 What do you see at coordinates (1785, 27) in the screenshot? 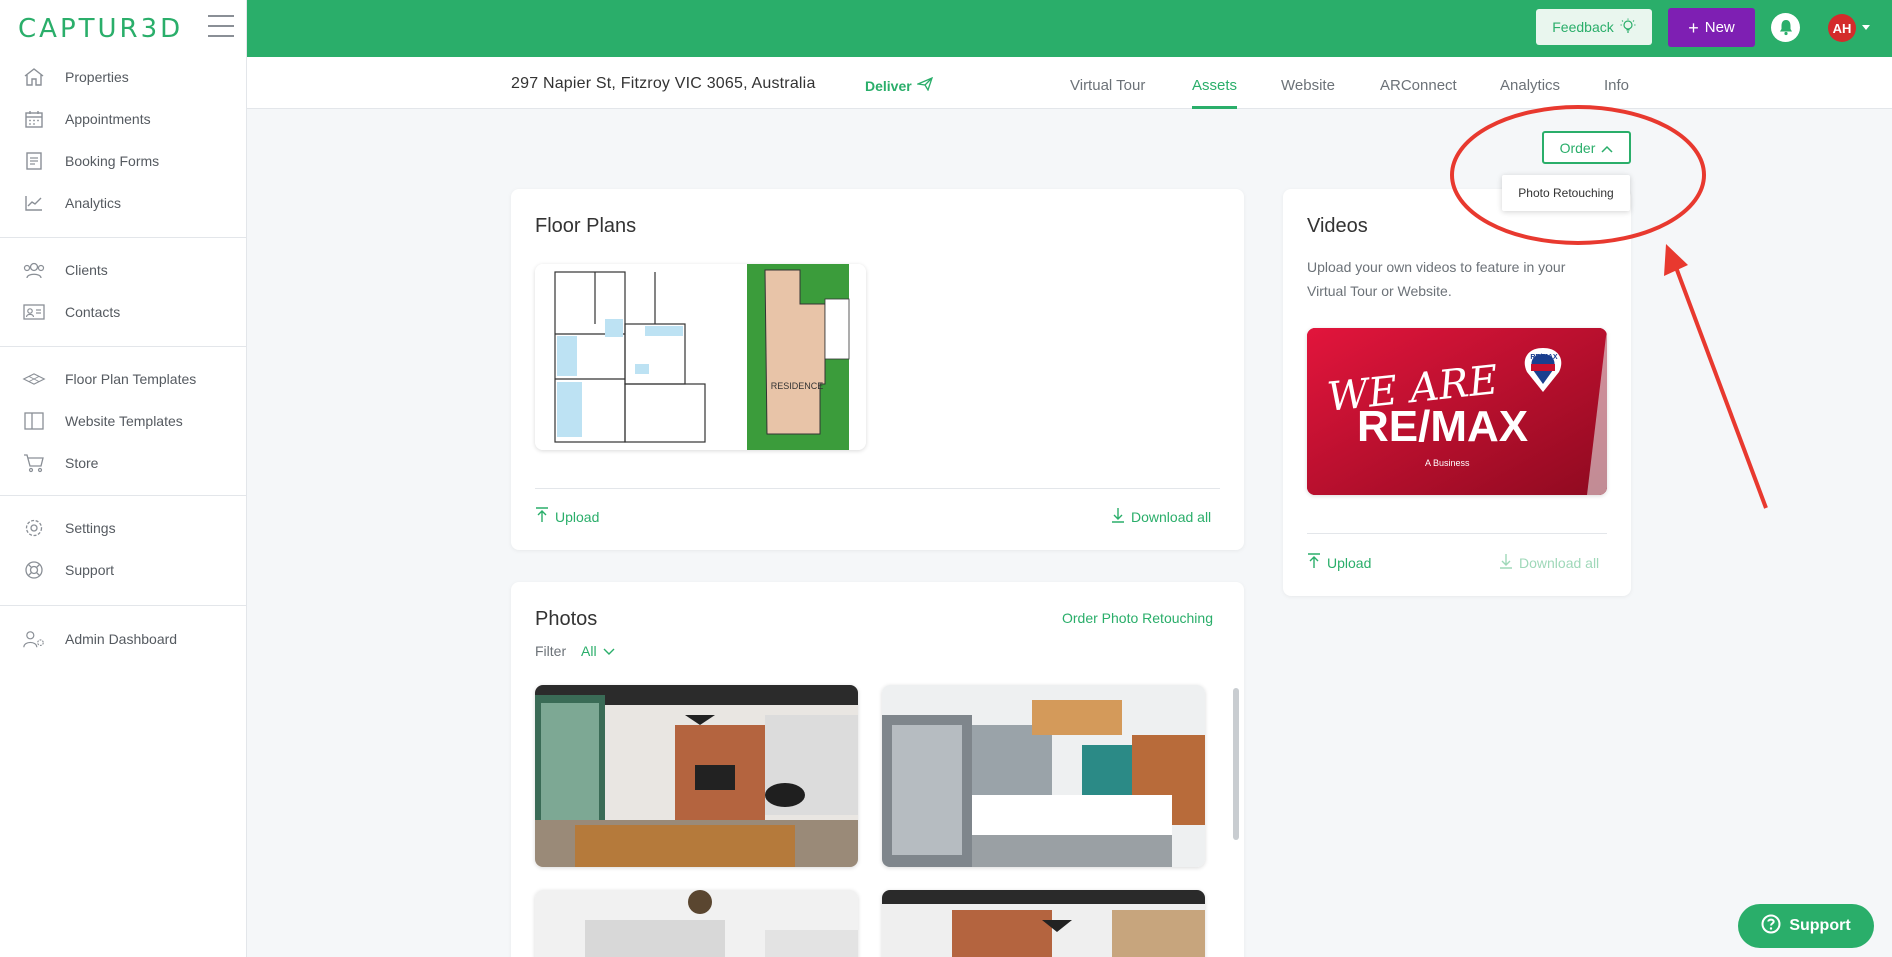
I see `notifications-bell-icon` at bounding box center [1785, 27].